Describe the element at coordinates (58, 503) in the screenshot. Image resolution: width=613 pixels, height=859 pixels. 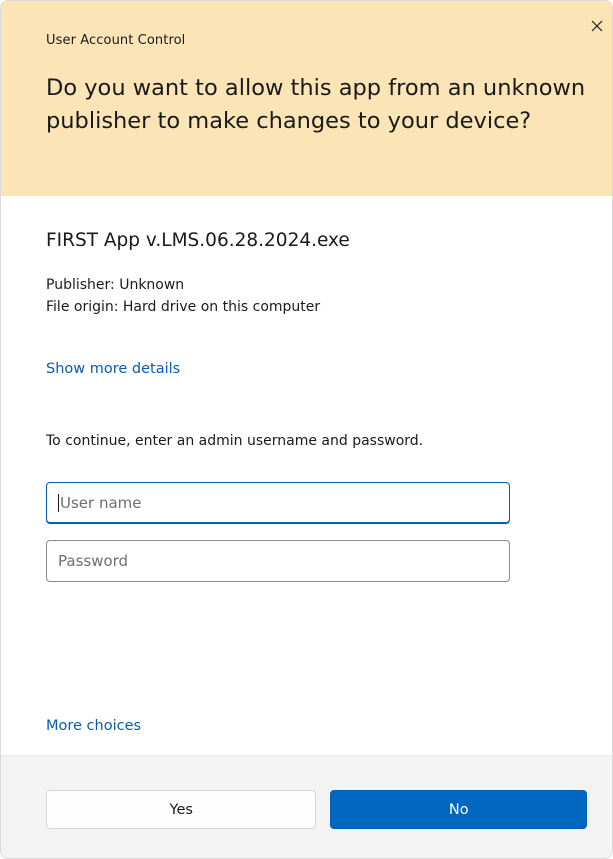
I see `text-caret` at that location.